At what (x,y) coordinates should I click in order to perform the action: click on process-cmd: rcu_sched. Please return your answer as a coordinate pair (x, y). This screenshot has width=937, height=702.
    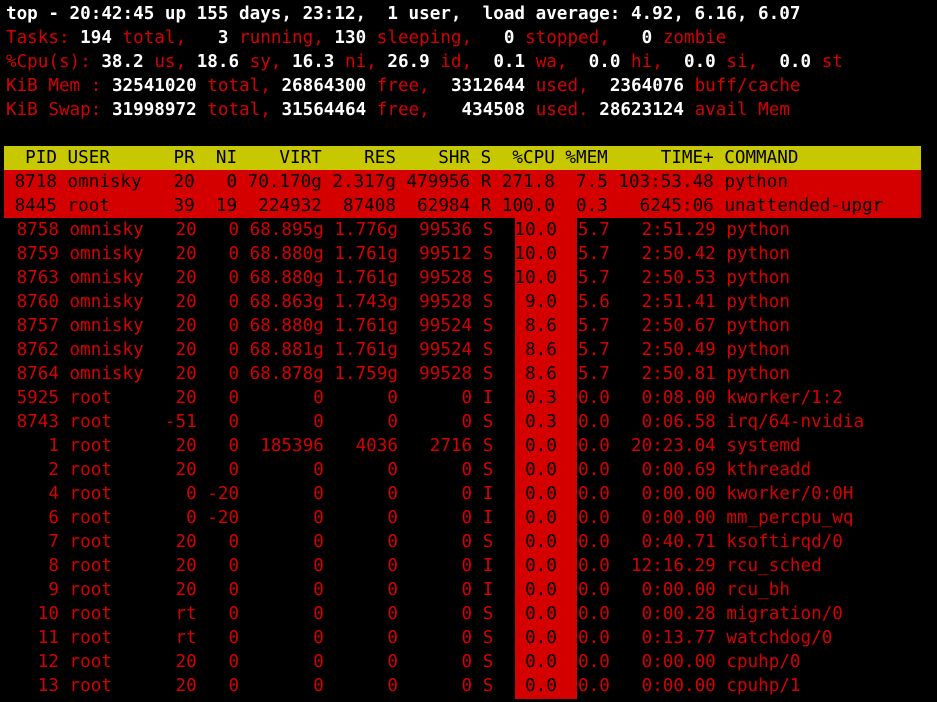
    Looking at the image, I should click on (768, 566).